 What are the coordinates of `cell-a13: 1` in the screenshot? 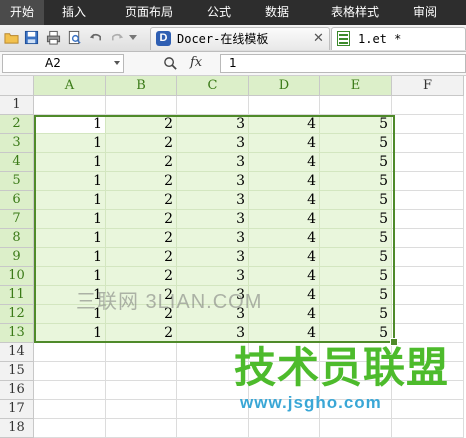 It's located at (70, 333).